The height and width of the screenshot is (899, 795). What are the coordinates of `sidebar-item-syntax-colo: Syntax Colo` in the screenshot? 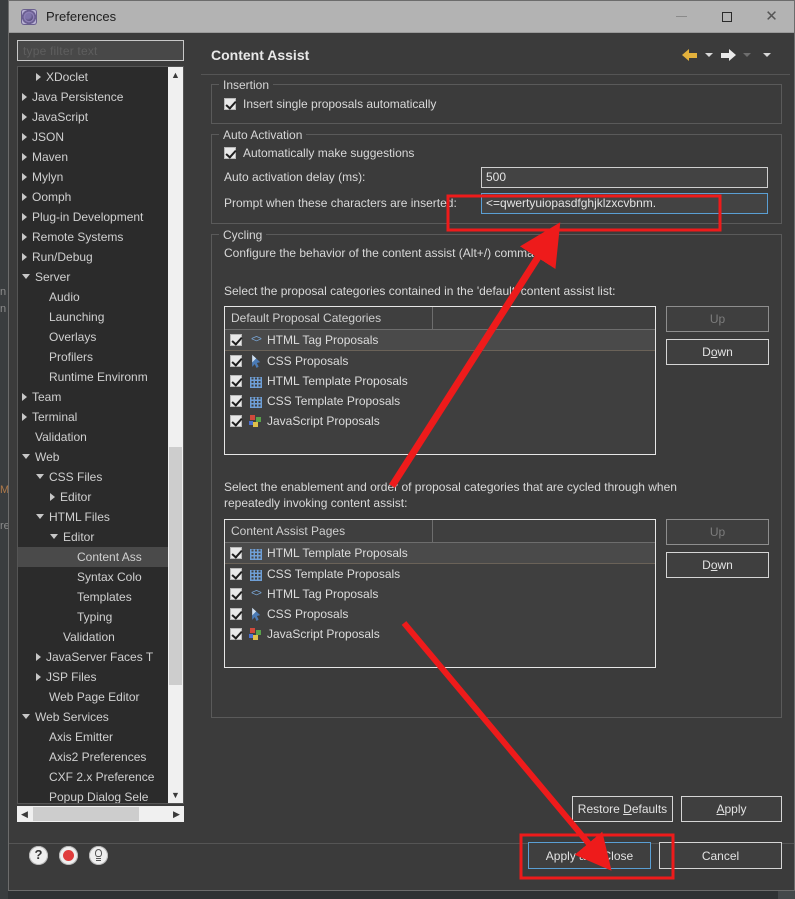 It's located at (100, 577).